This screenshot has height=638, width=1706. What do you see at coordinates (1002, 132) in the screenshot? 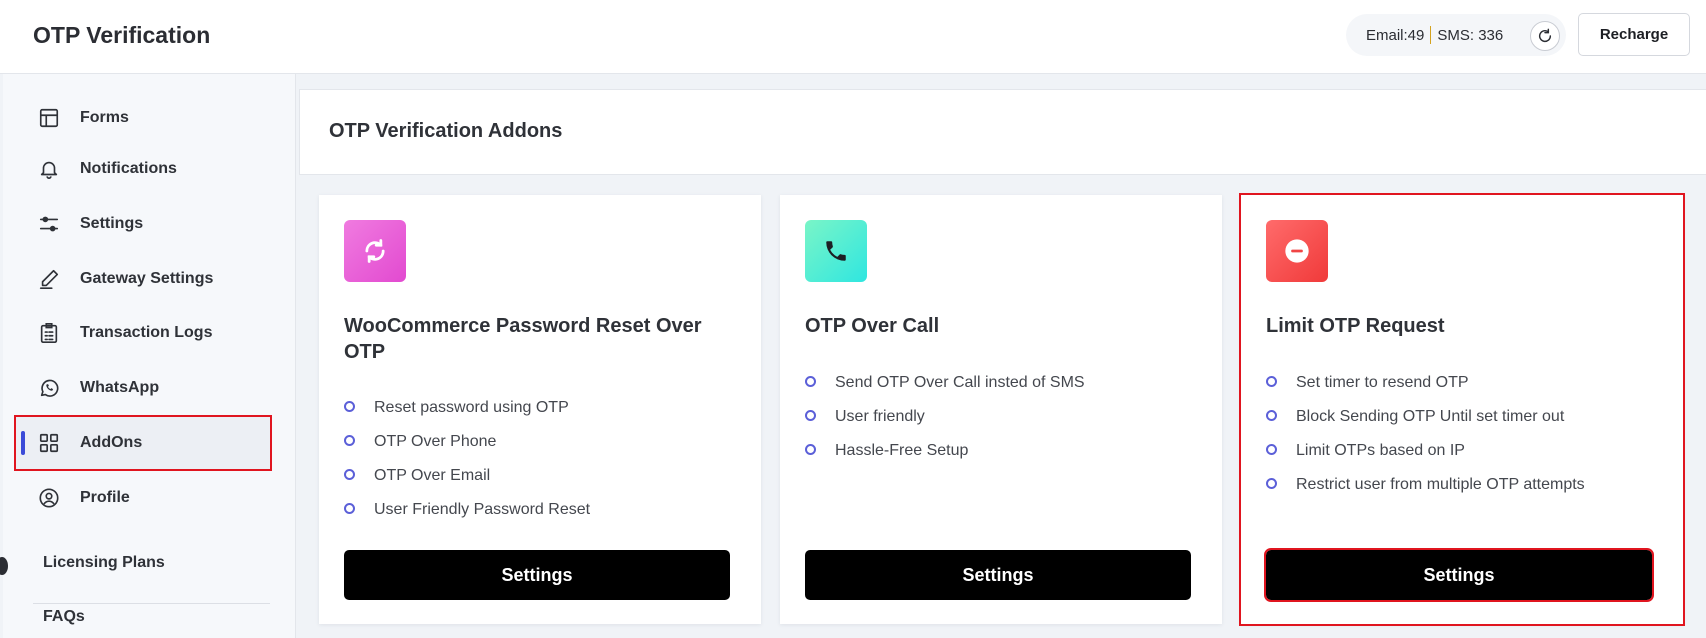
I see `addons-panel-header: OTP Verification Addons` at bounding box center [1002, 132].